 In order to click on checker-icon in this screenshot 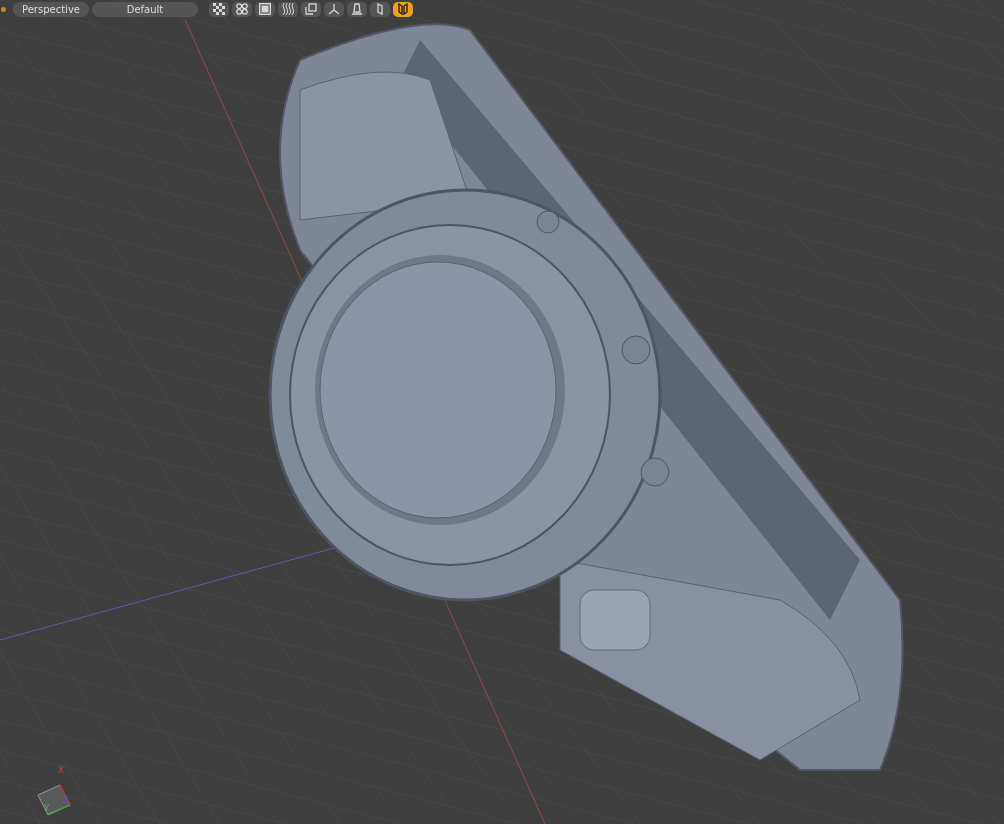, I will do `click(219, 9)`.